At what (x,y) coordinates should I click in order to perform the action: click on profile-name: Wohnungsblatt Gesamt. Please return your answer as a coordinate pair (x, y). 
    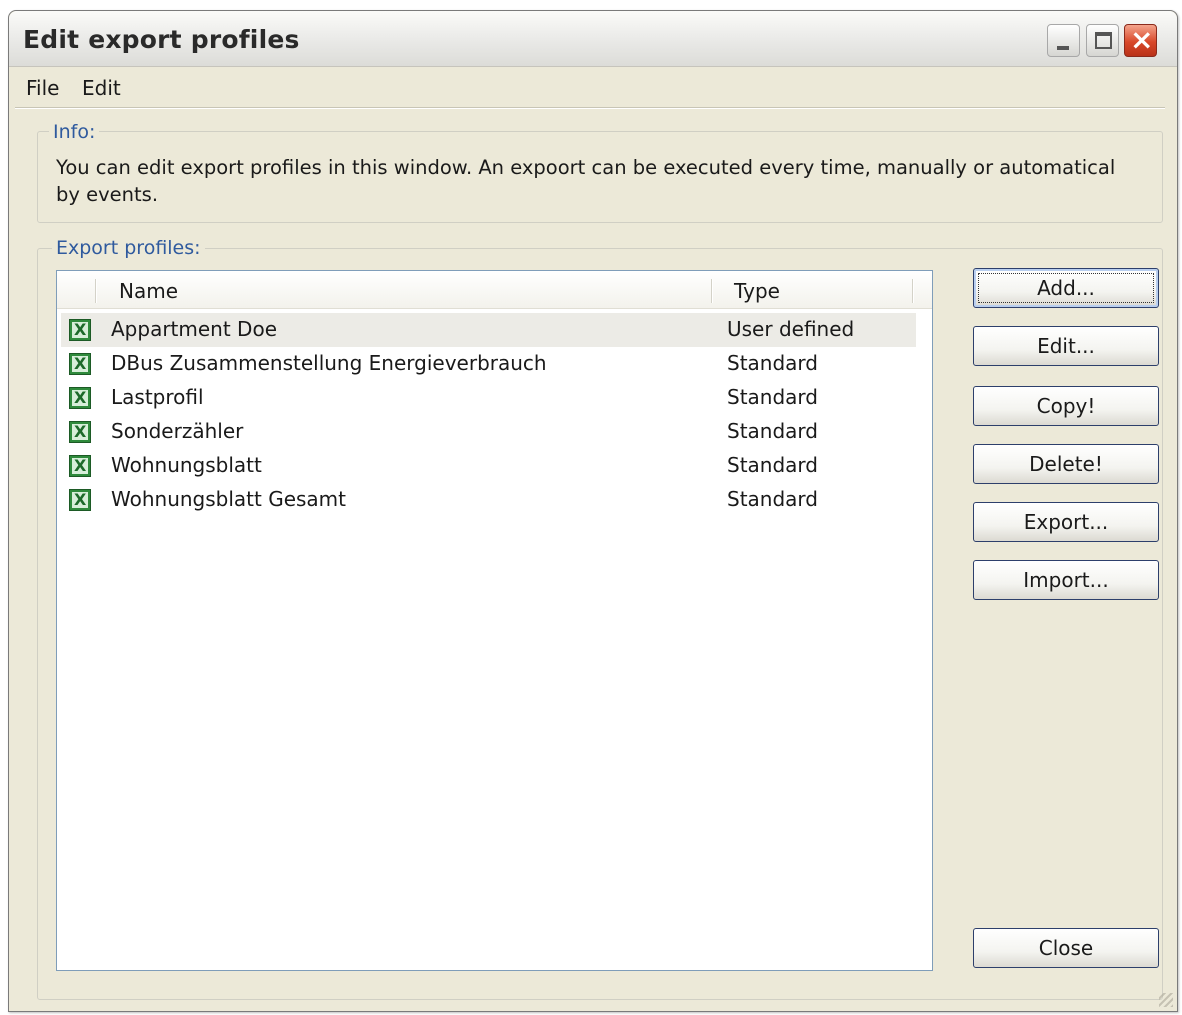
    Looking at the image, I should click on (229, 499).